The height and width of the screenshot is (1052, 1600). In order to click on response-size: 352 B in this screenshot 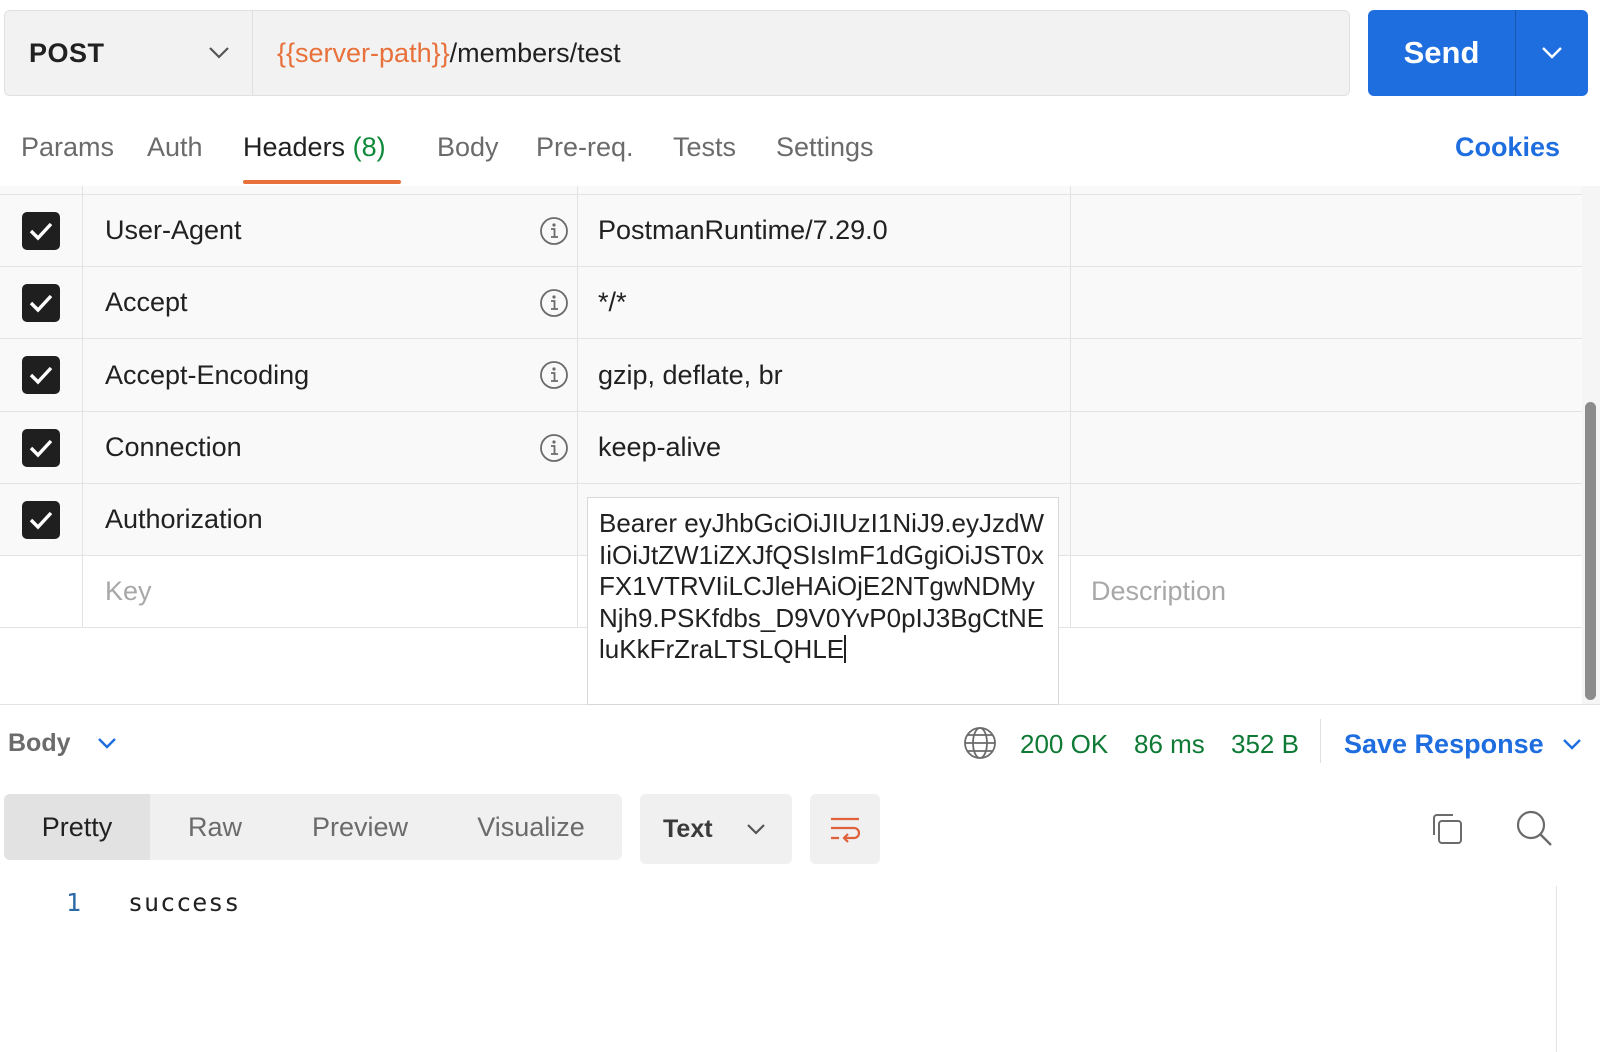, I will do `click(1265, 744)`.